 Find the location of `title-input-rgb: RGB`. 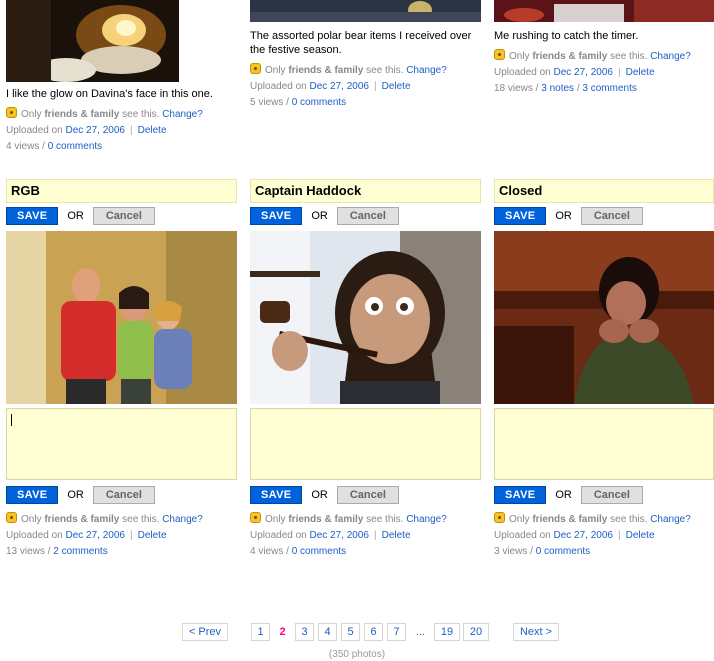

title-input-rgb: RGB is located at coordinates (121, 191).